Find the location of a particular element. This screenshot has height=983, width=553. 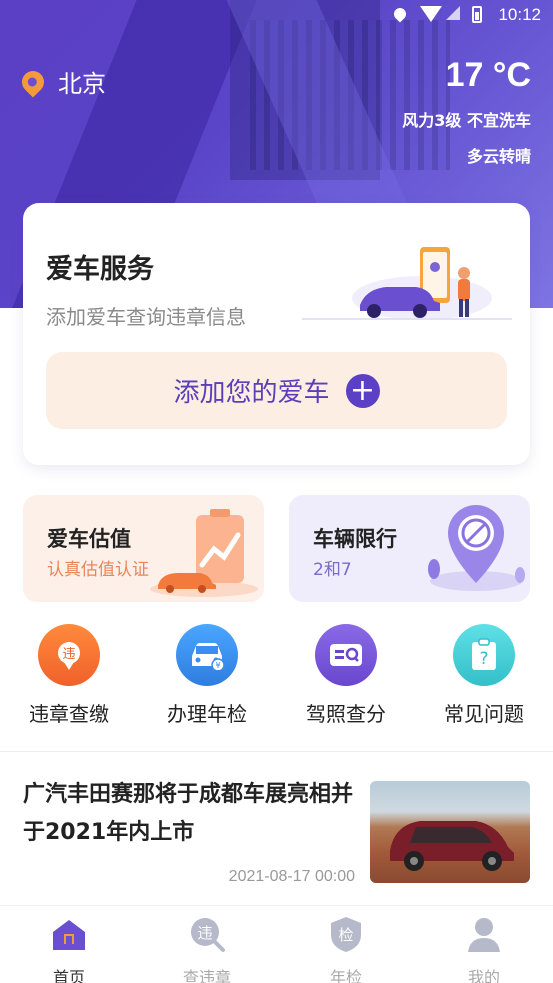

location-status-icon is located at coordinates (400, 14).